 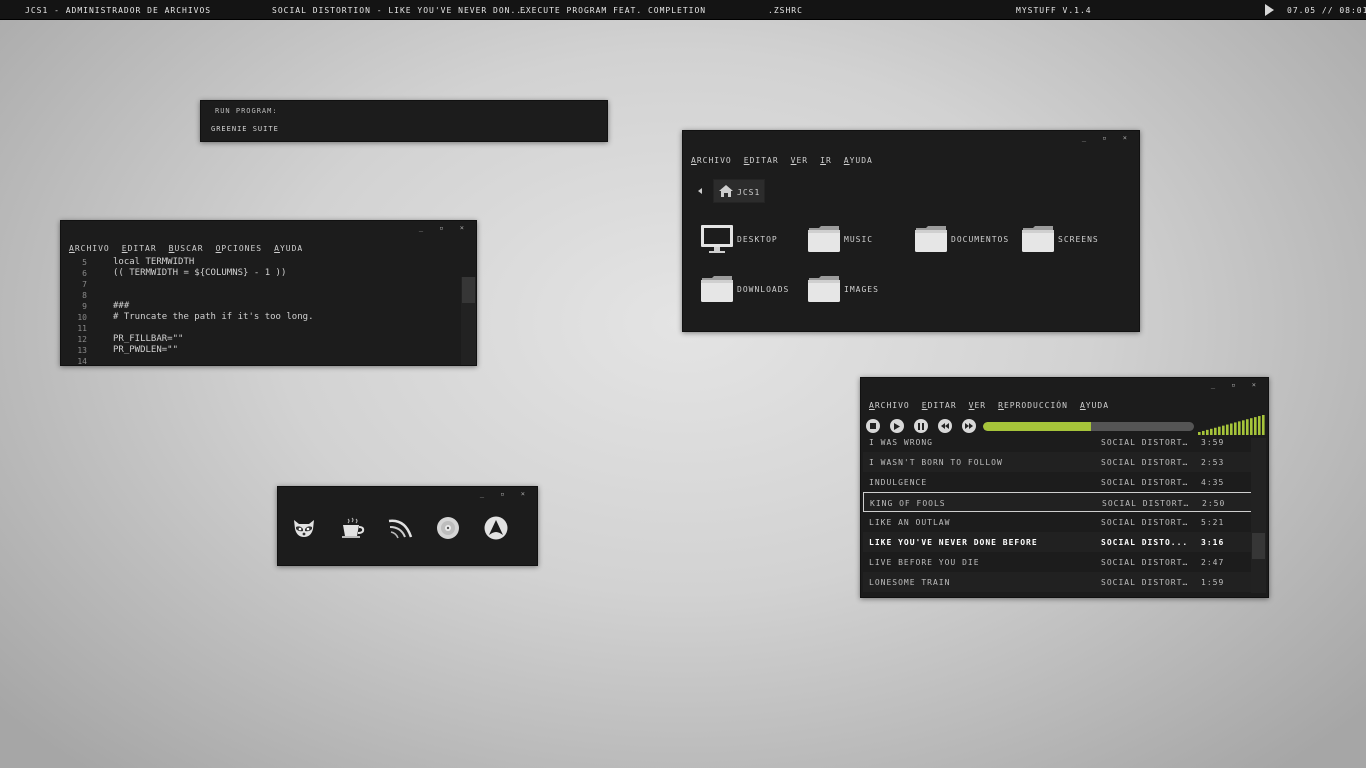 What do you see at coordinates (448, 528) in the screenshot?
I see `disc-icon` at bounding box center [448, 528].